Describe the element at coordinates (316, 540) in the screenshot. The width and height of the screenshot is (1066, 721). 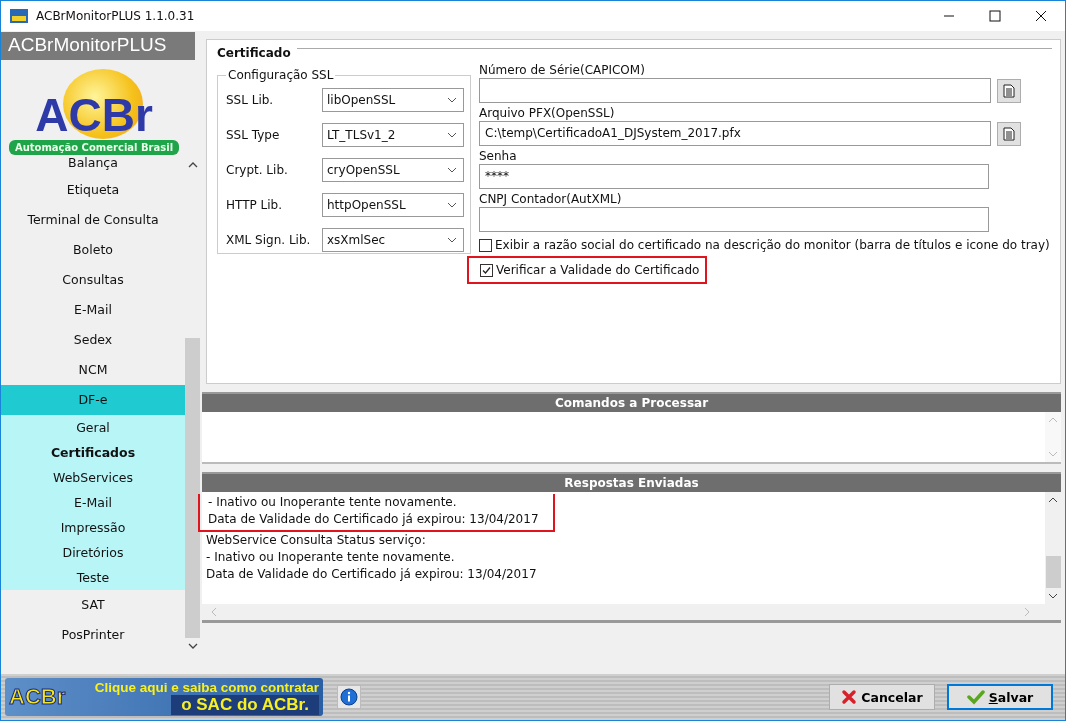
I see `response-line: WebService Consulta Status serviço:` at that location.